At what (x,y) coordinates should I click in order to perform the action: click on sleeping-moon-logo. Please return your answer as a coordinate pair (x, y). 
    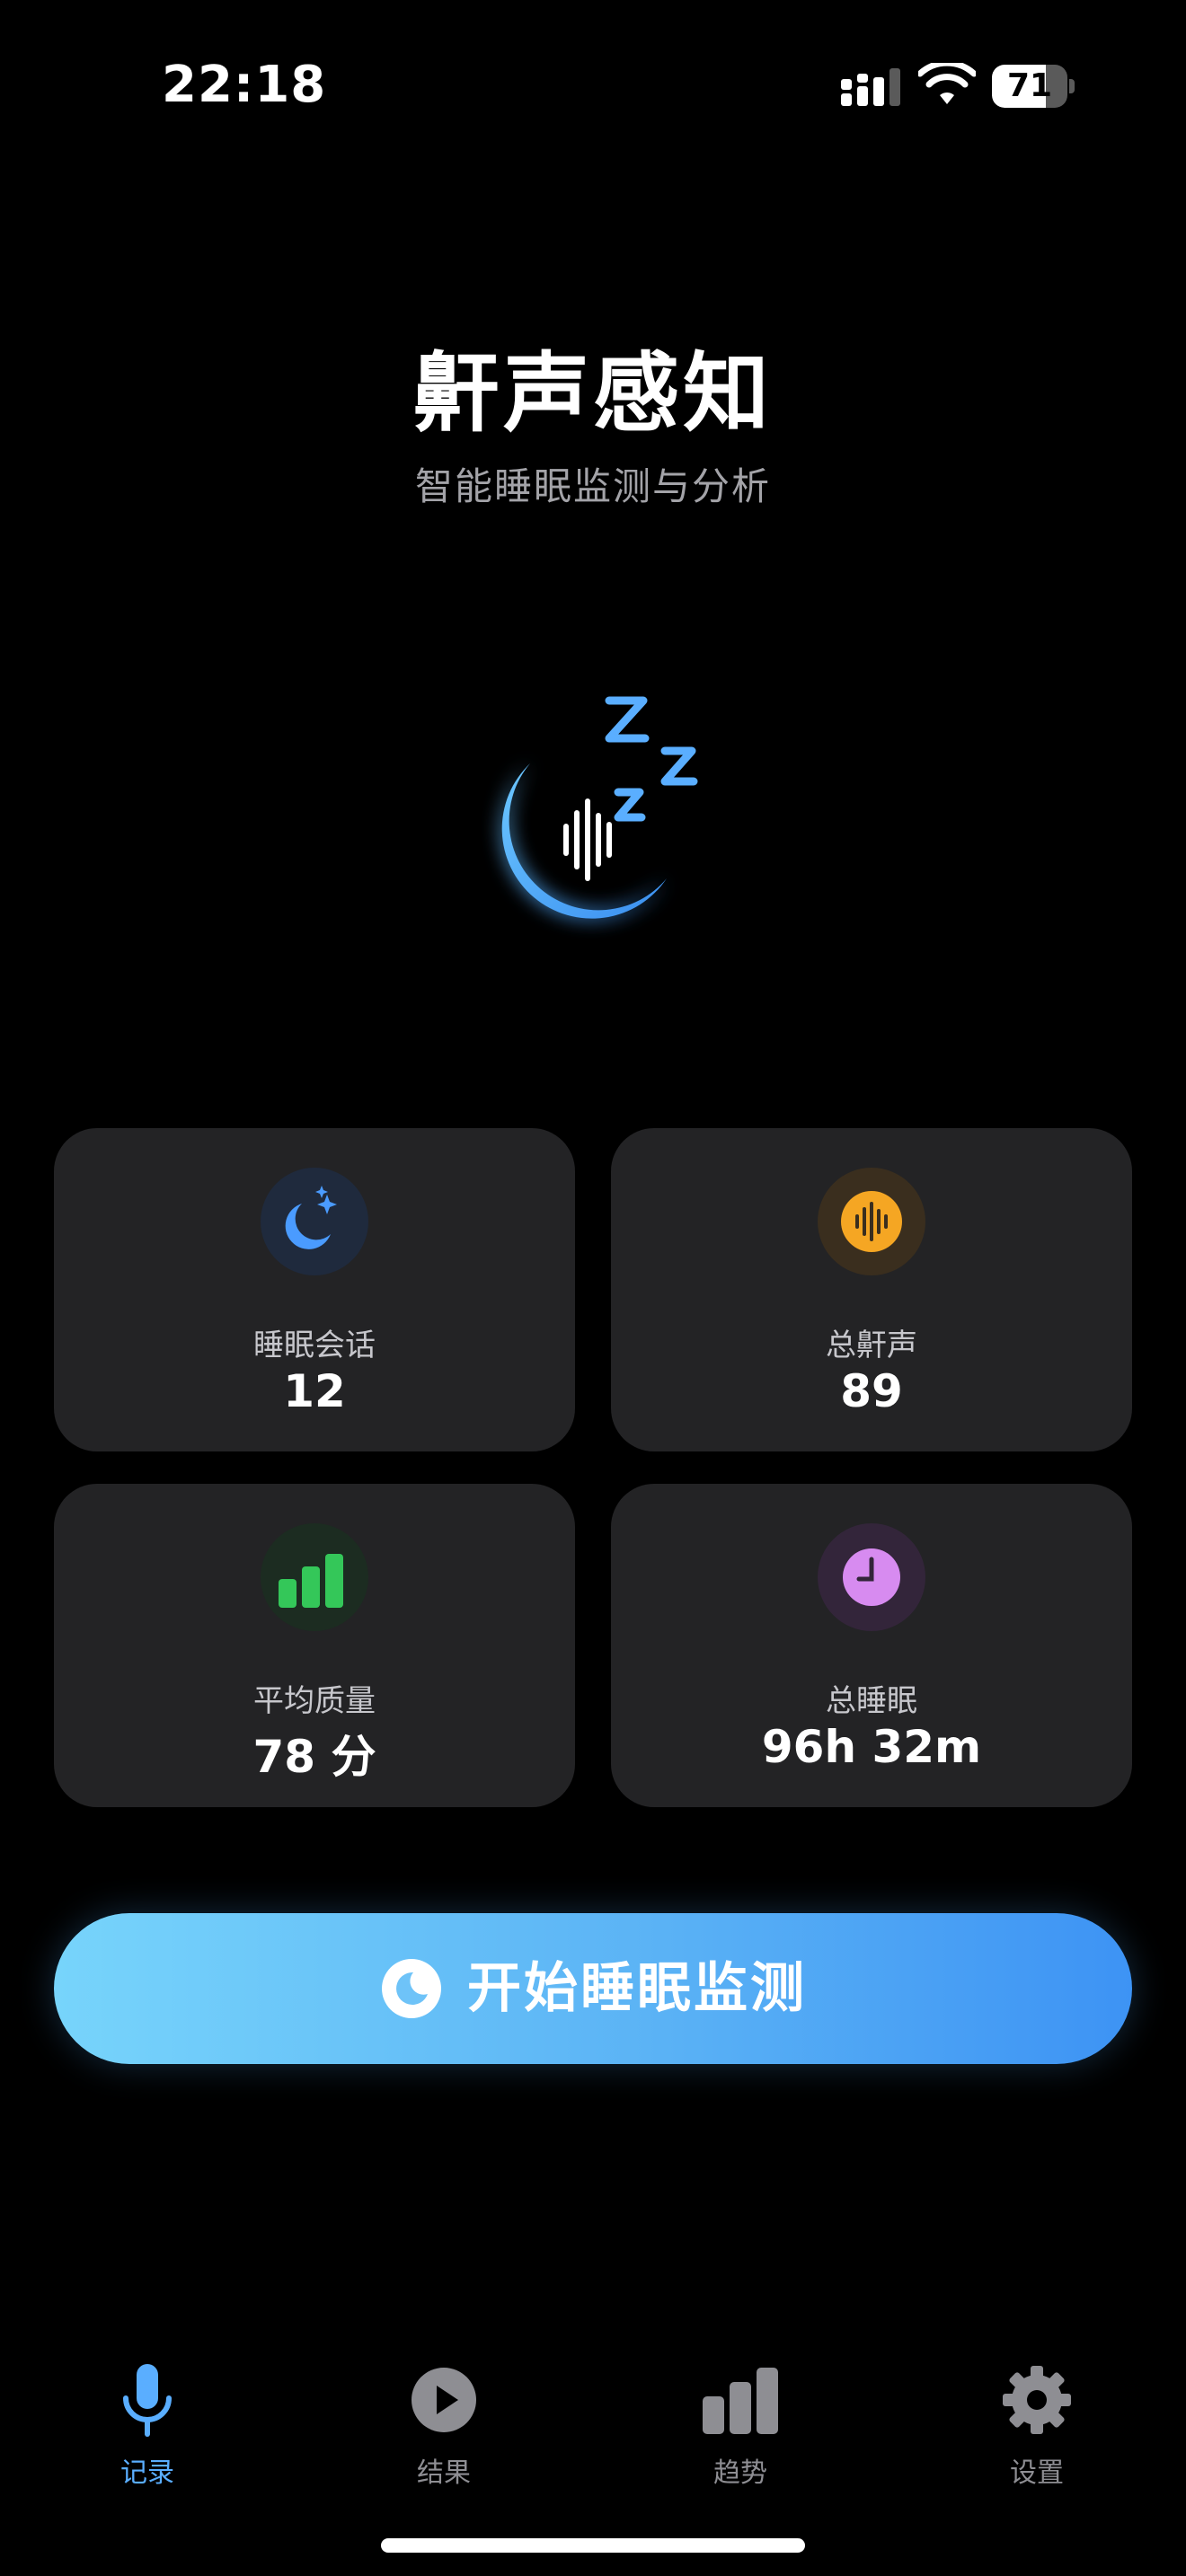
    Looking at the image, I should click on (599, 807).